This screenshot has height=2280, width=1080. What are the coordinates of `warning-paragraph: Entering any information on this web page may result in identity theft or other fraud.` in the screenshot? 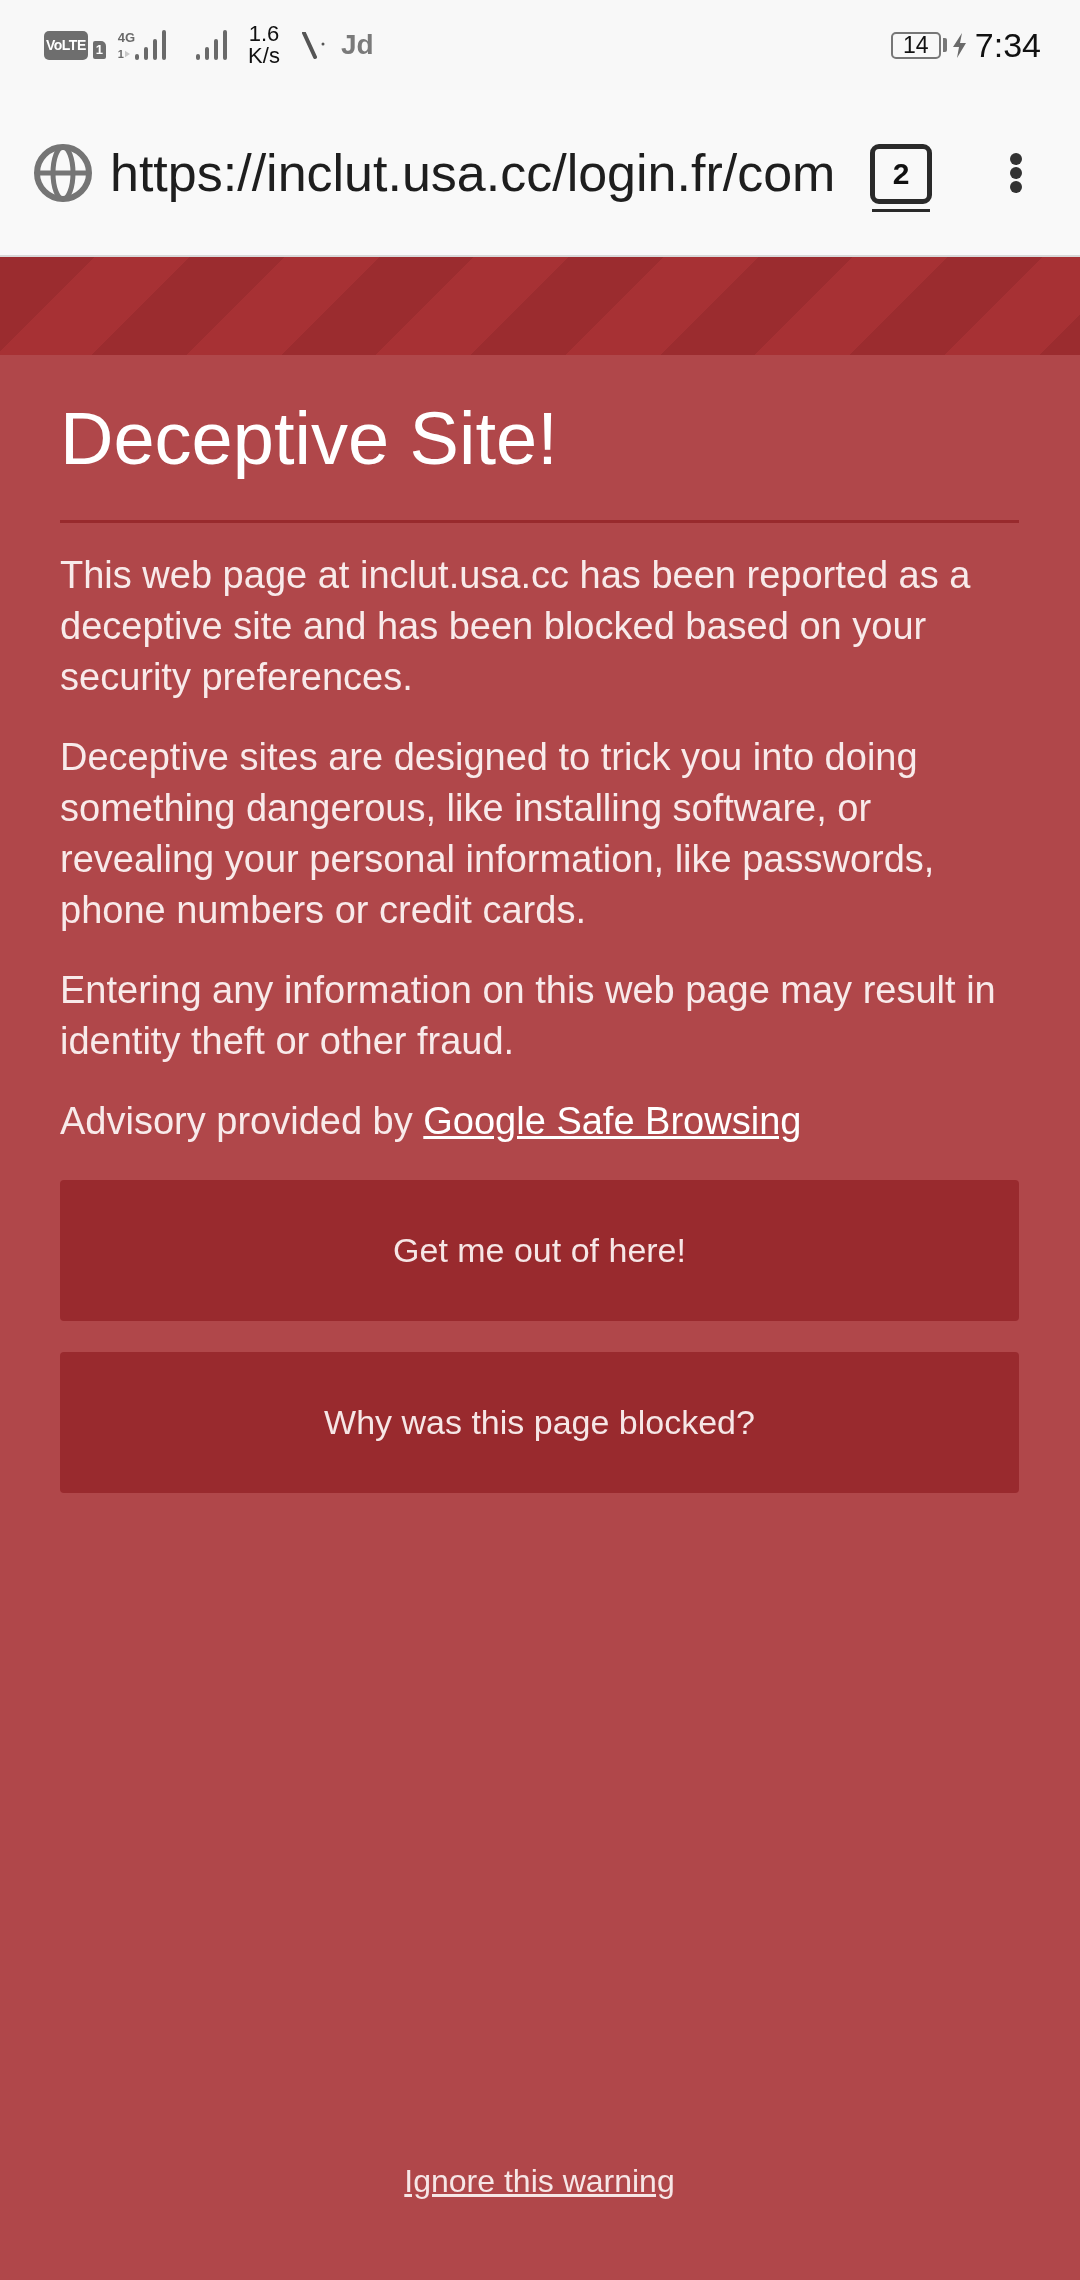 It's located at (528, 1016).